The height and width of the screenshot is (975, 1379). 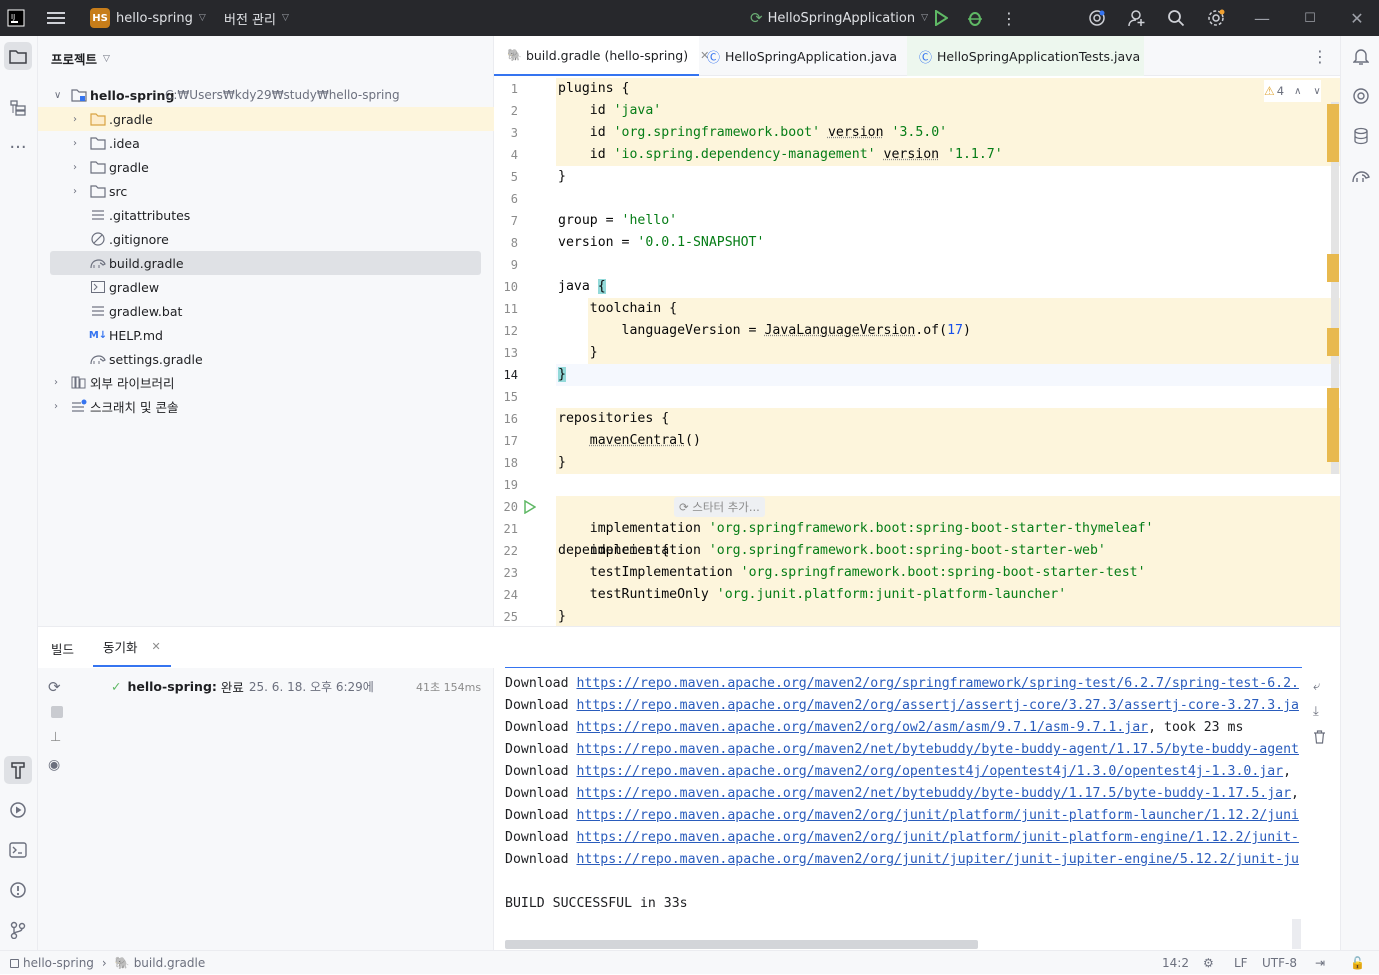 What do you see at coordinates (57, 95) in the screenshot?
I see `chevron-down-icon: ∨` at bounding box center [57, 95].